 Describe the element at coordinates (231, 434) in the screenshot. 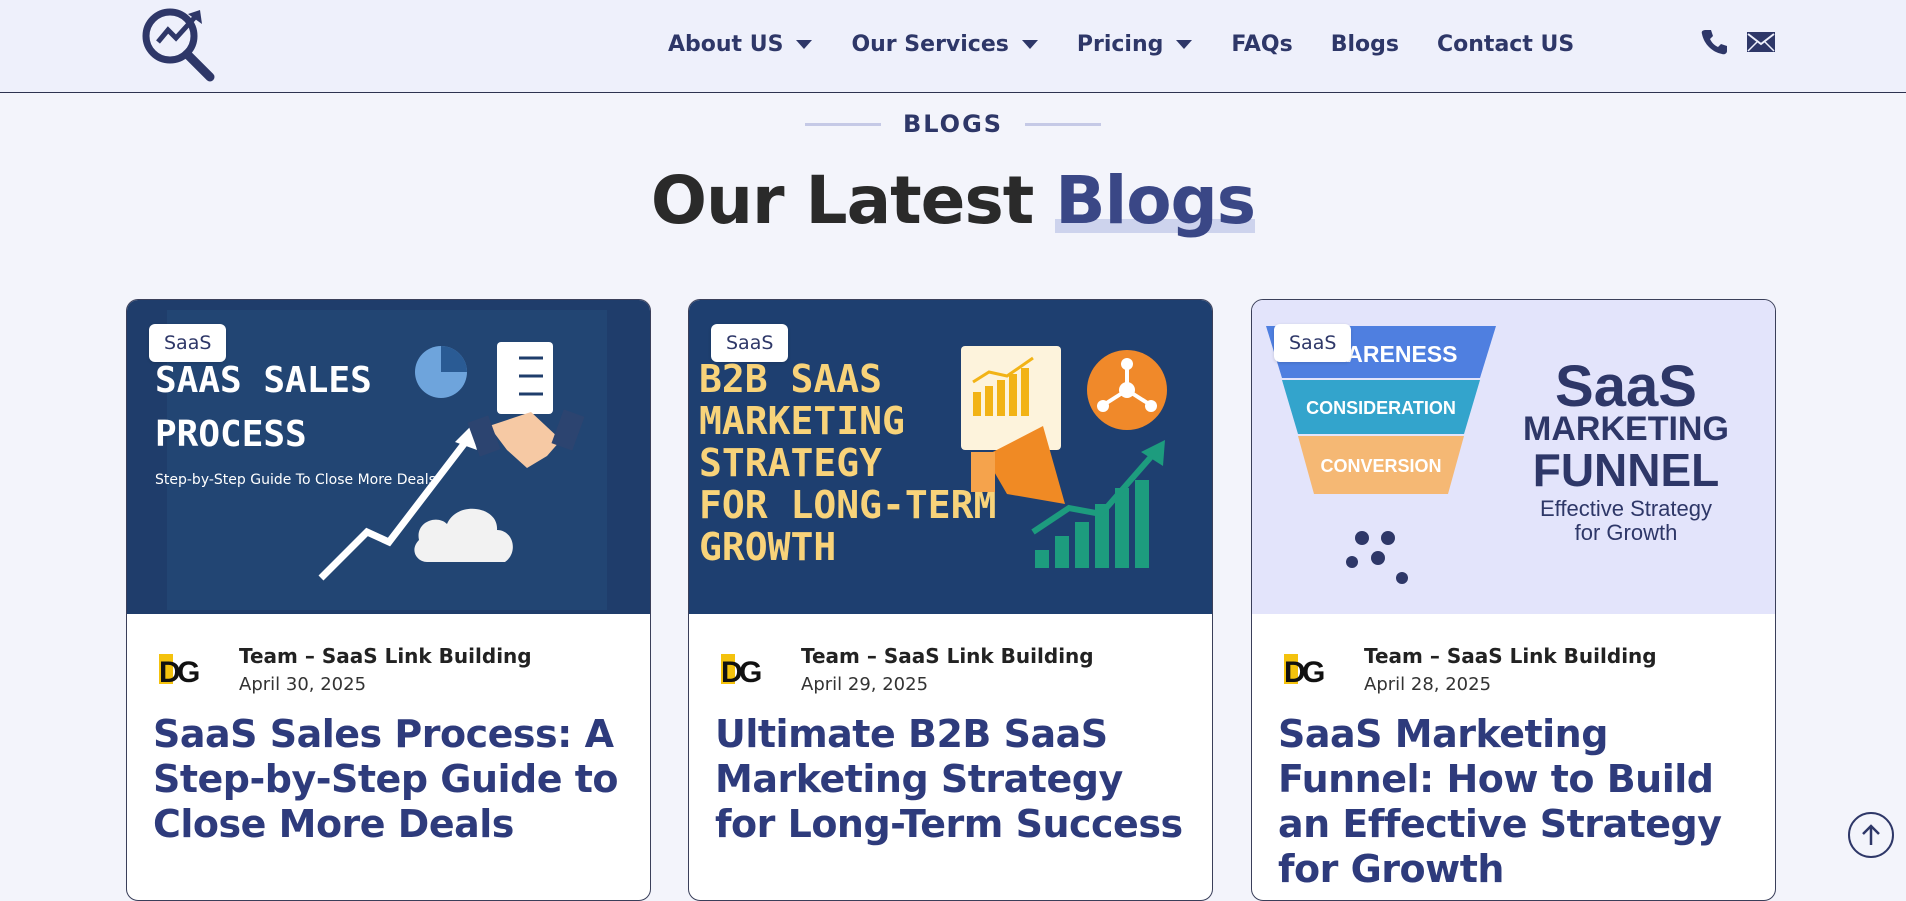

I see `image-text: PROCESS` at that location.